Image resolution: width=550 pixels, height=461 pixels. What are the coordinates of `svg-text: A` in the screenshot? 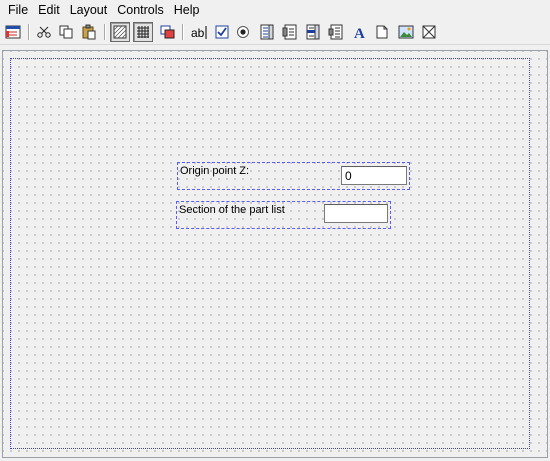 It's located at (359, 33).